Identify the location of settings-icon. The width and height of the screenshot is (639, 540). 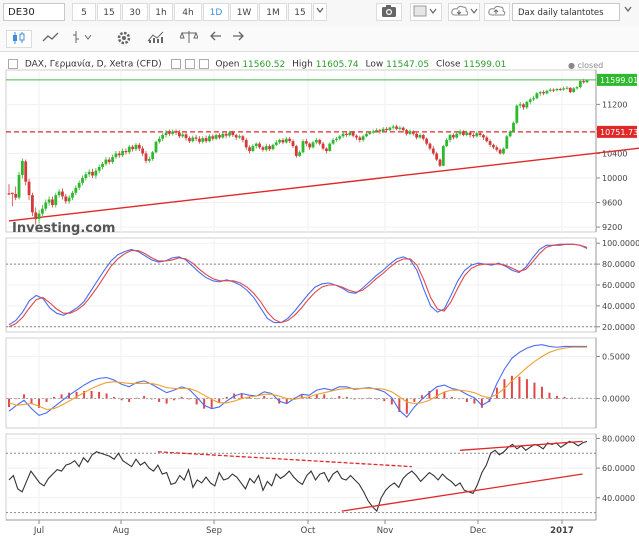
(124, 39).